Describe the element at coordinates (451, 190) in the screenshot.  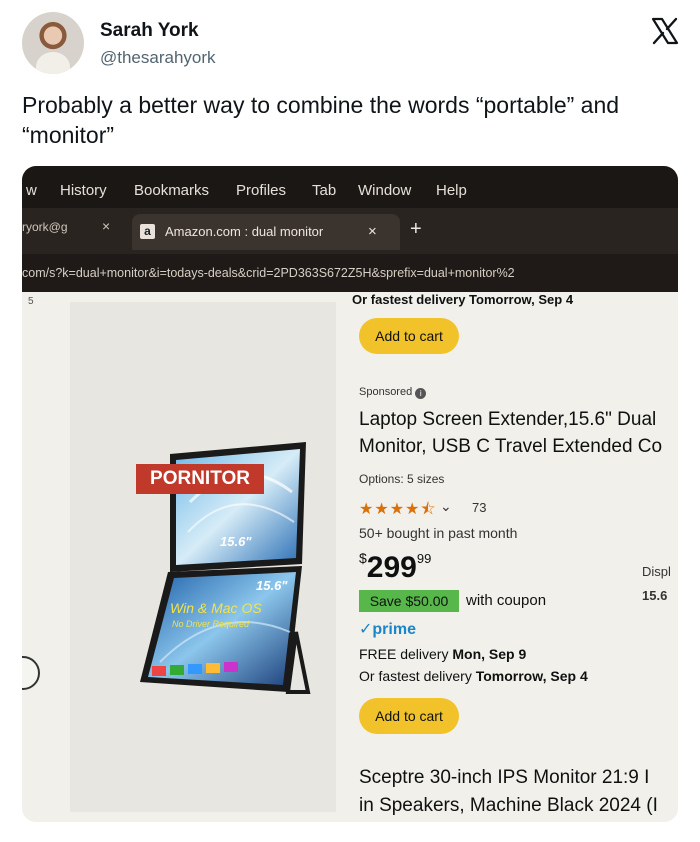
I see `menu-help: Help` at that location.